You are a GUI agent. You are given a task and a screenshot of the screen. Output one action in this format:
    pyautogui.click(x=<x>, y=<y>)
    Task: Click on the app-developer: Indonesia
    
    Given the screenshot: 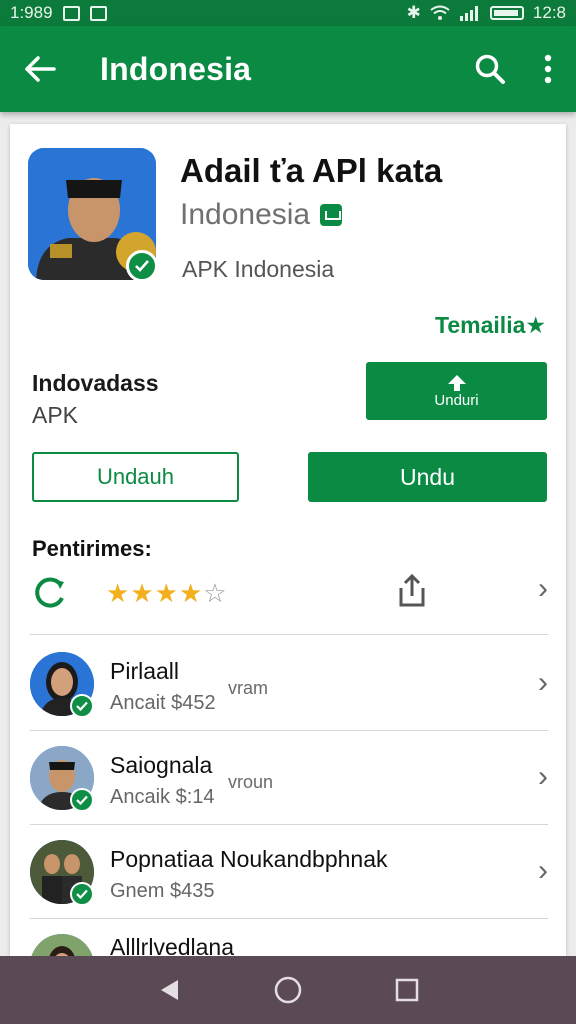 What is the action you would take?
    pyautogui.click(x=261, y=215)
    